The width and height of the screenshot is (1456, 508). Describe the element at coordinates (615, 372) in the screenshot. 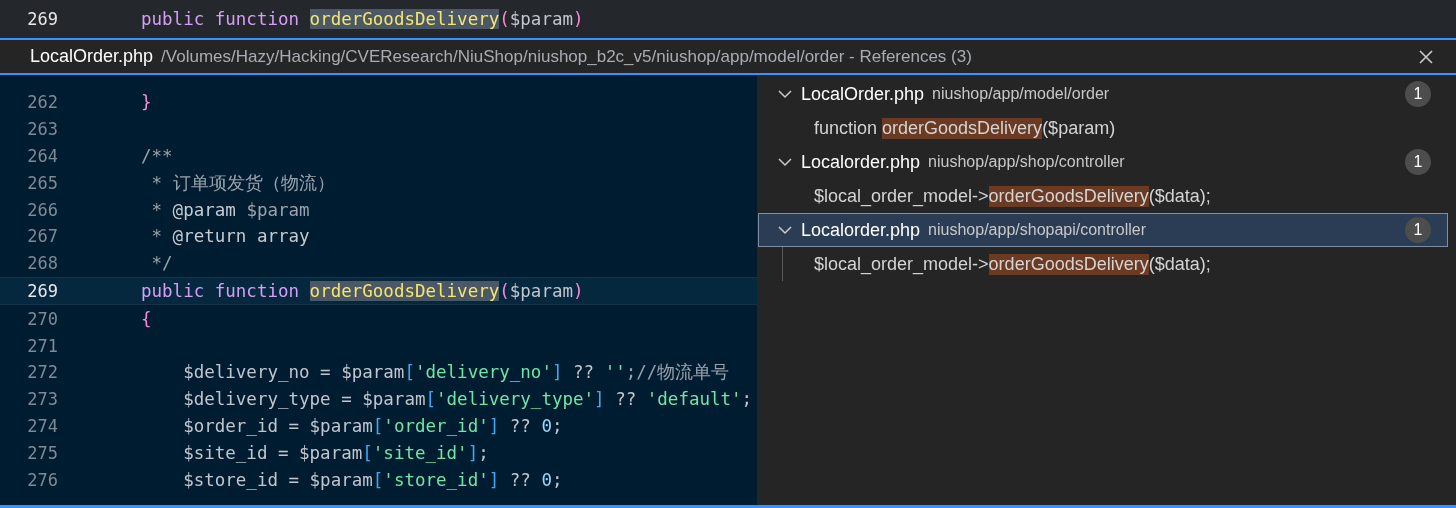

I see `code-token: ''` at that location.